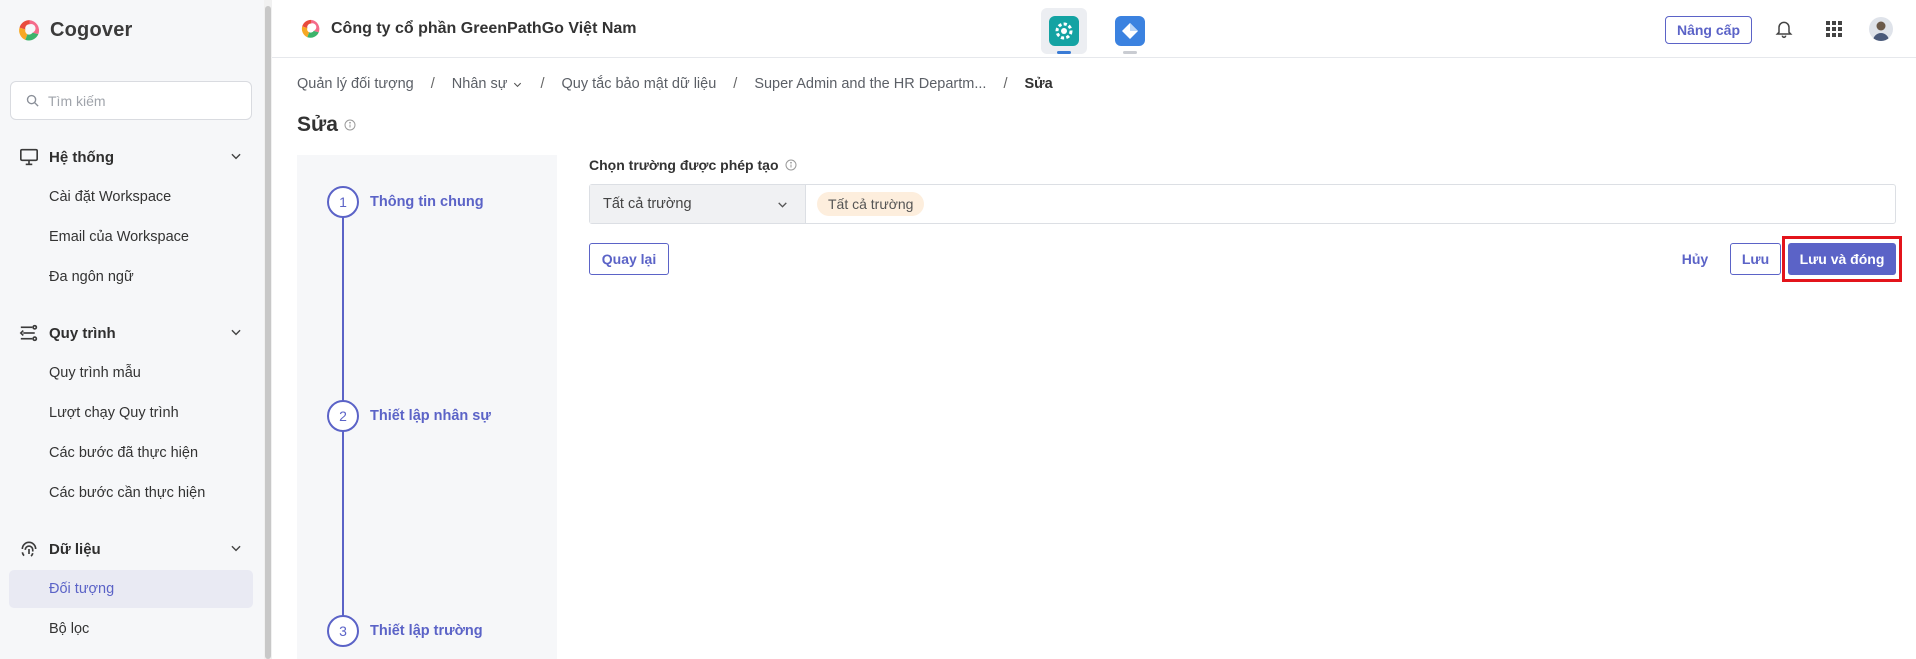 Image resolution: width=1916 pixels, height=659 pixels. What do you see at coordinates (82, 333) in the screenshot?
I see `nav-group-label: Quy trình` at bounding box center [82, 333].